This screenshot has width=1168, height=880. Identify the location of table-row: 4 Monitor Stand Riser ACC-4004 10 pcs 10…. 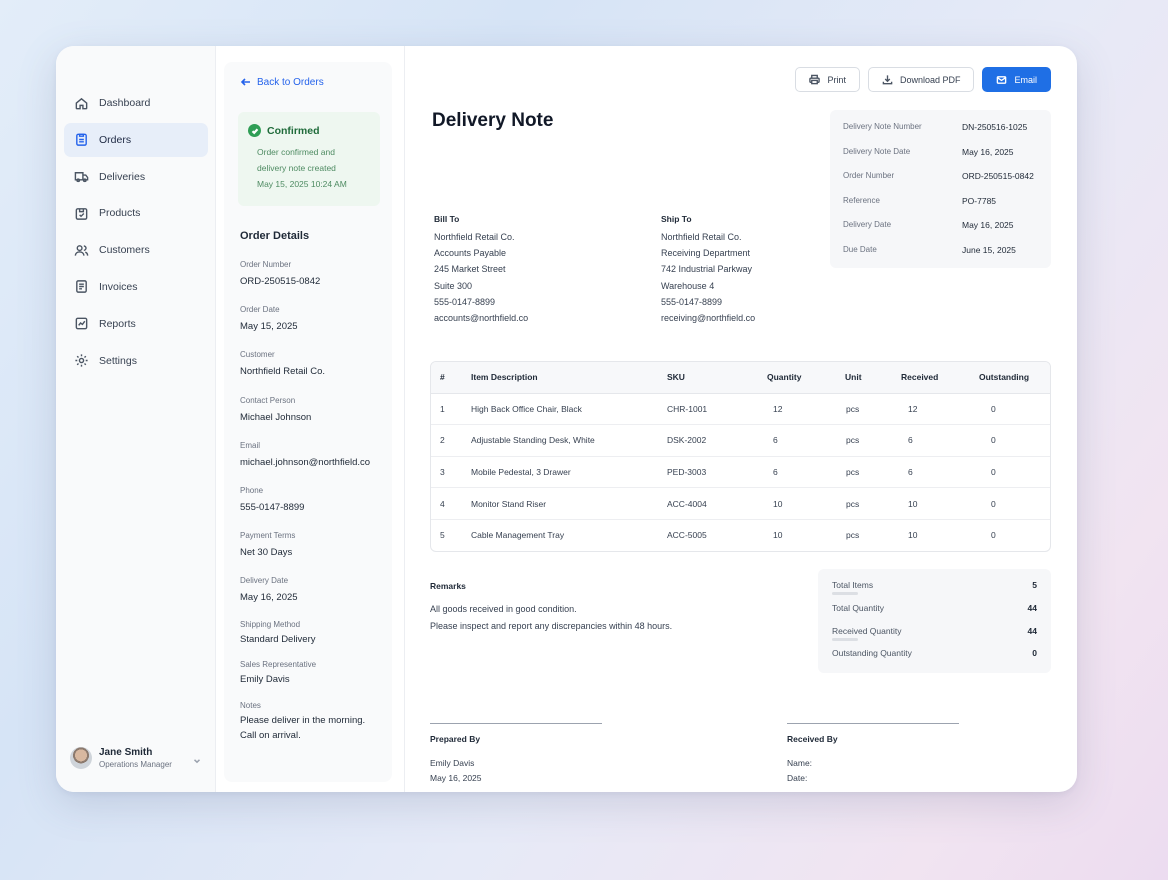
(740, 503).